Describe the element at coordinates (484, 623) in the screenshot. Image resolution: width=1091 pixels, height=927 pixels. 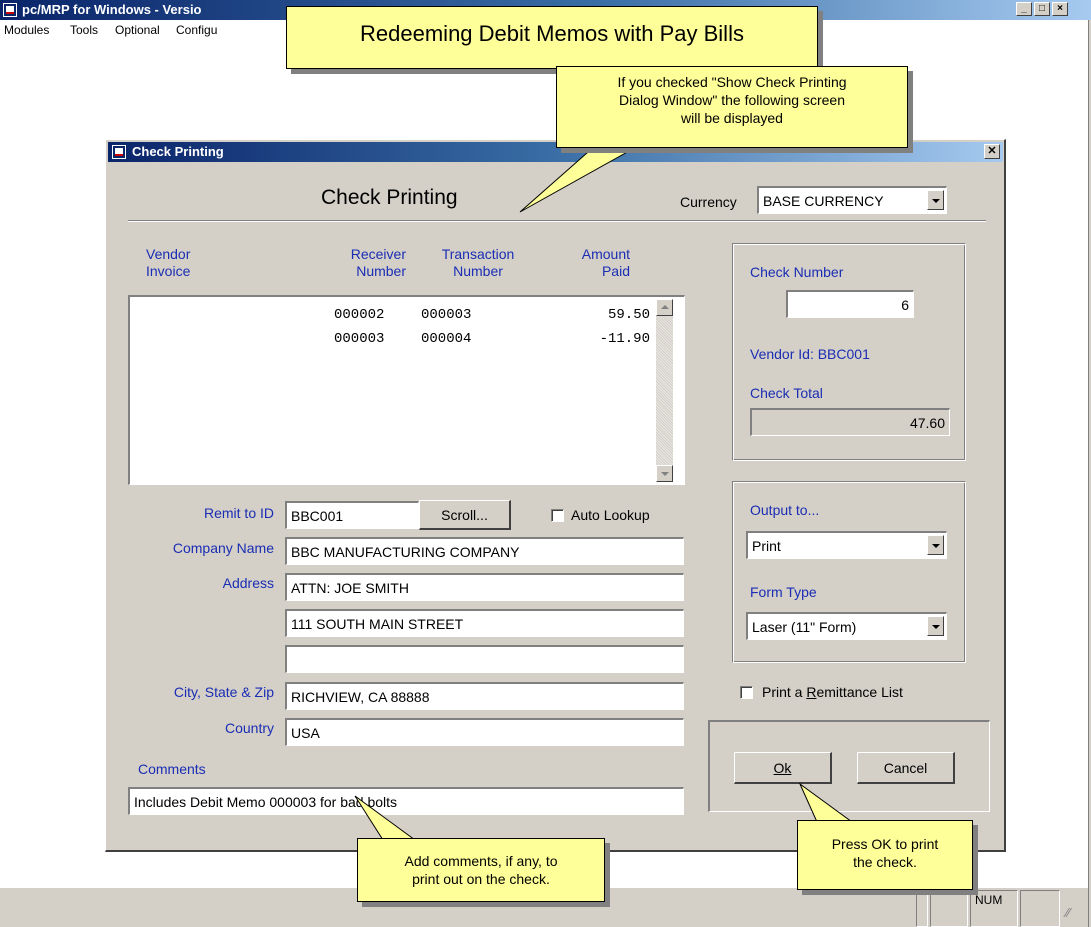
I see `address-line2-input: 111 SOUTH MAIN STREET` at that location.